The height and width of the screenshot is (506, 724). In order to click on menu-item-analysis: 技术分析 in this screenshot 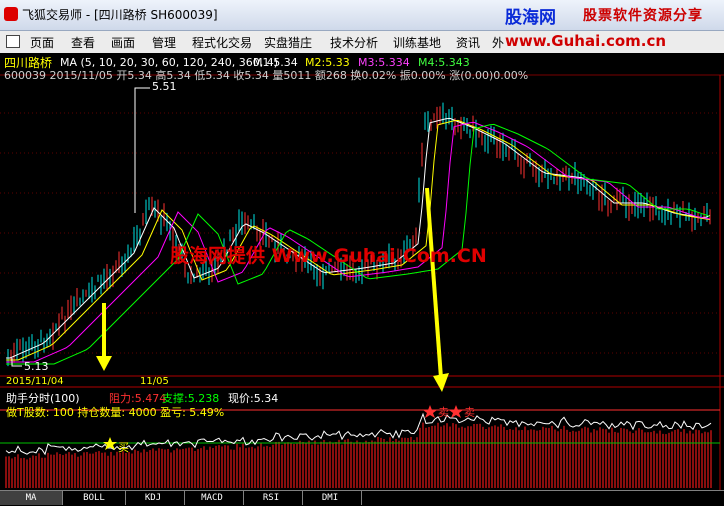, I will do `click(354, 42)`.